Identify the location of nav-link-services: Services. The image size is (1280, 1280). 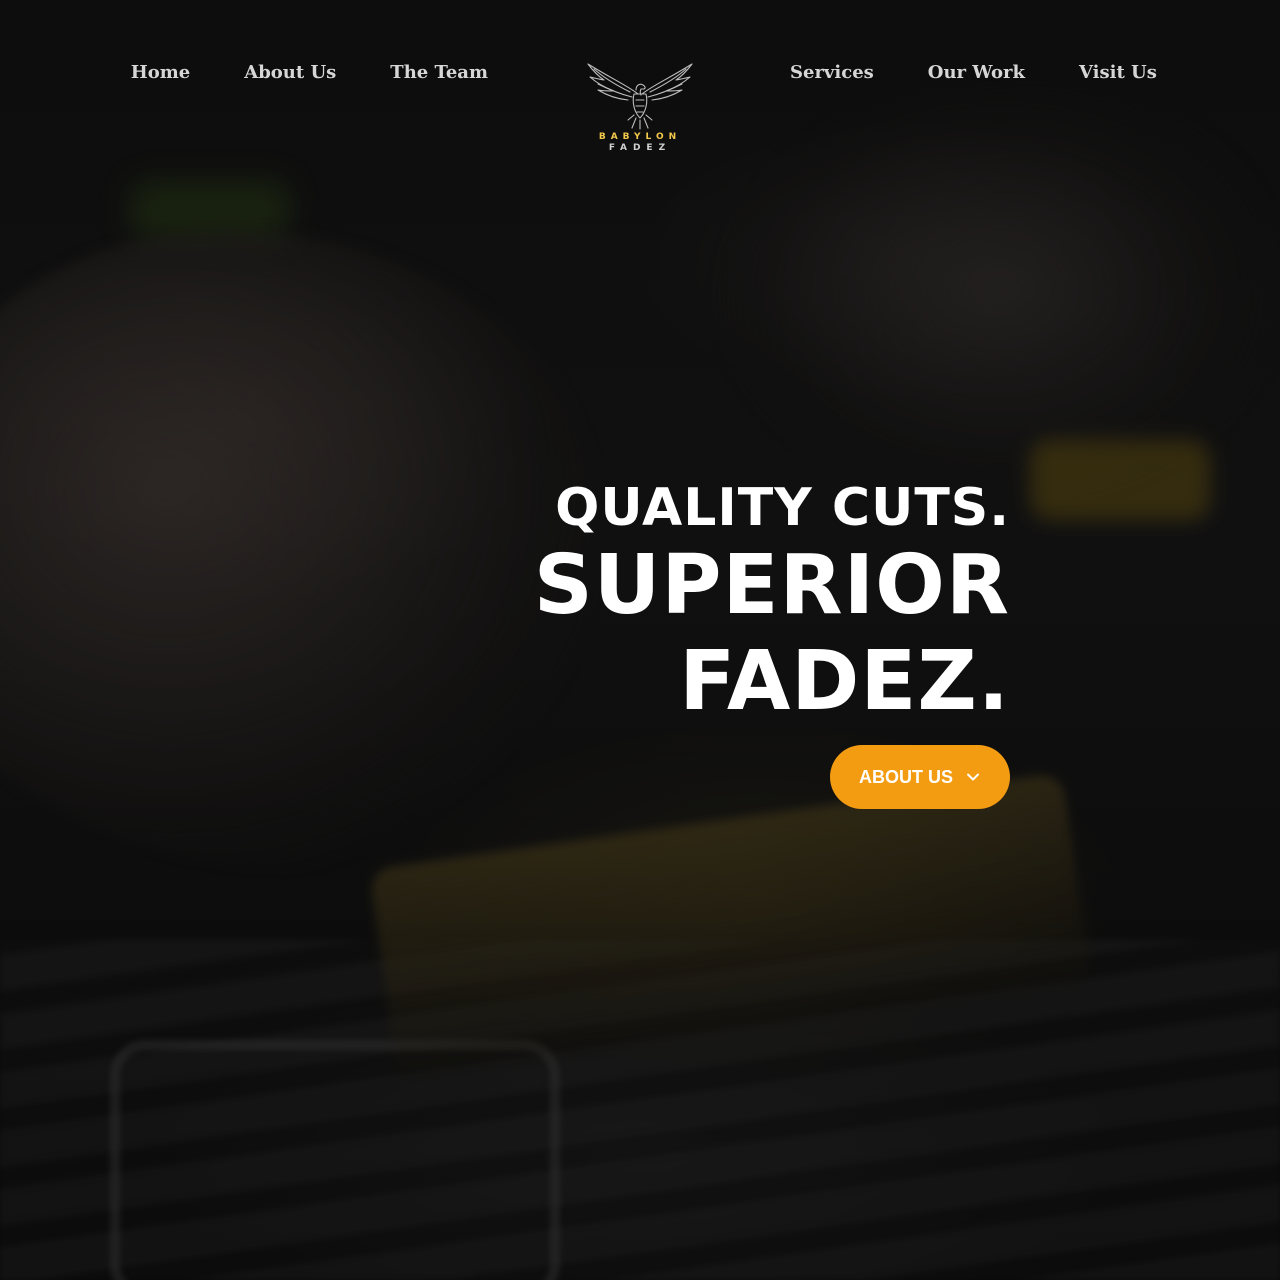
(832, 73).